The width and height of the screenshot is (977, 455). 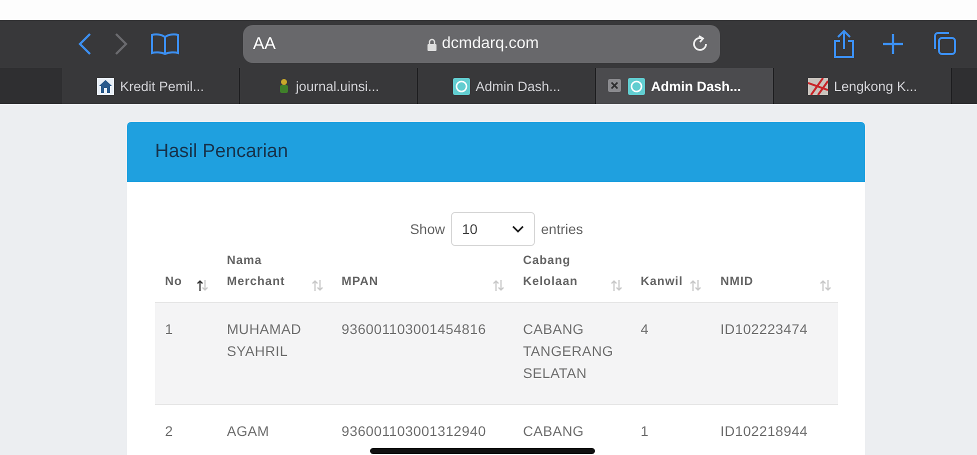 What do you see at coordinates (268, 271) in the screenshot?
I see `column-header: Nama Merchant` at bounding box center [268, 271].